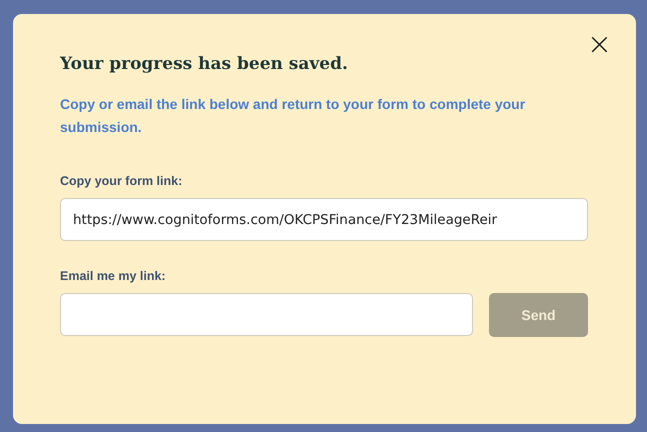  Describe the element at coordinates (113, 276) in the screenshot. I see `field-label: Email me my link:` at that location.